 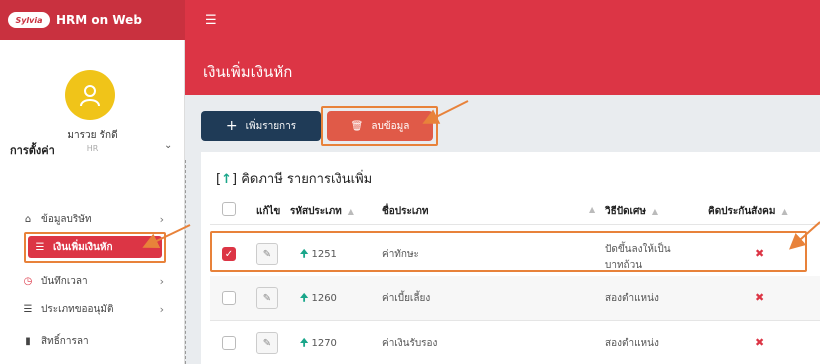 I want to click on highlight-box-row, so click(x=508, y=251).